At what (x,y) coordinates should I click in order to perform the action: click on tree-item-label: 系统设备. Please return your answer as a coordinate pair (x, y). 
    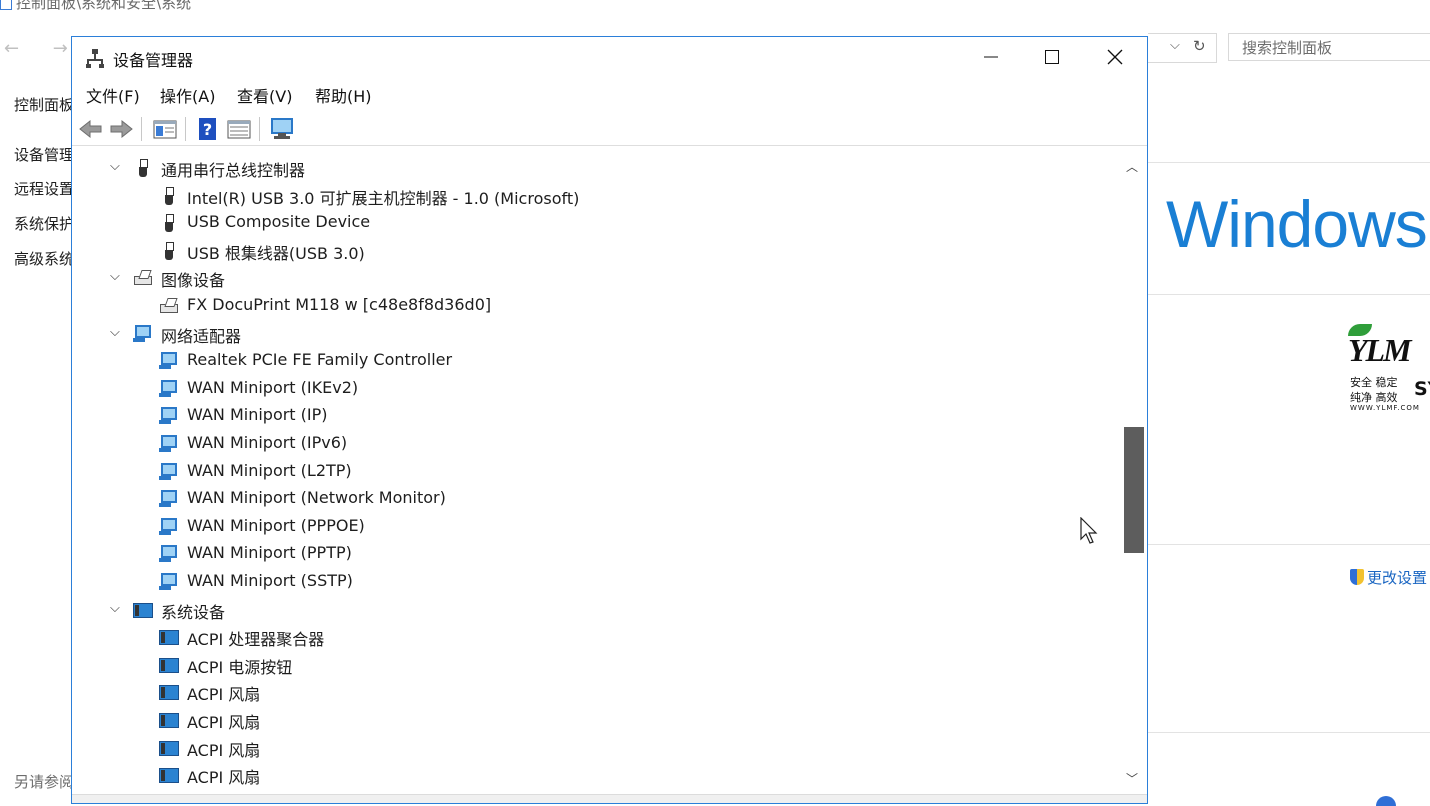
    Looking at the image, I should click on (193, 612).